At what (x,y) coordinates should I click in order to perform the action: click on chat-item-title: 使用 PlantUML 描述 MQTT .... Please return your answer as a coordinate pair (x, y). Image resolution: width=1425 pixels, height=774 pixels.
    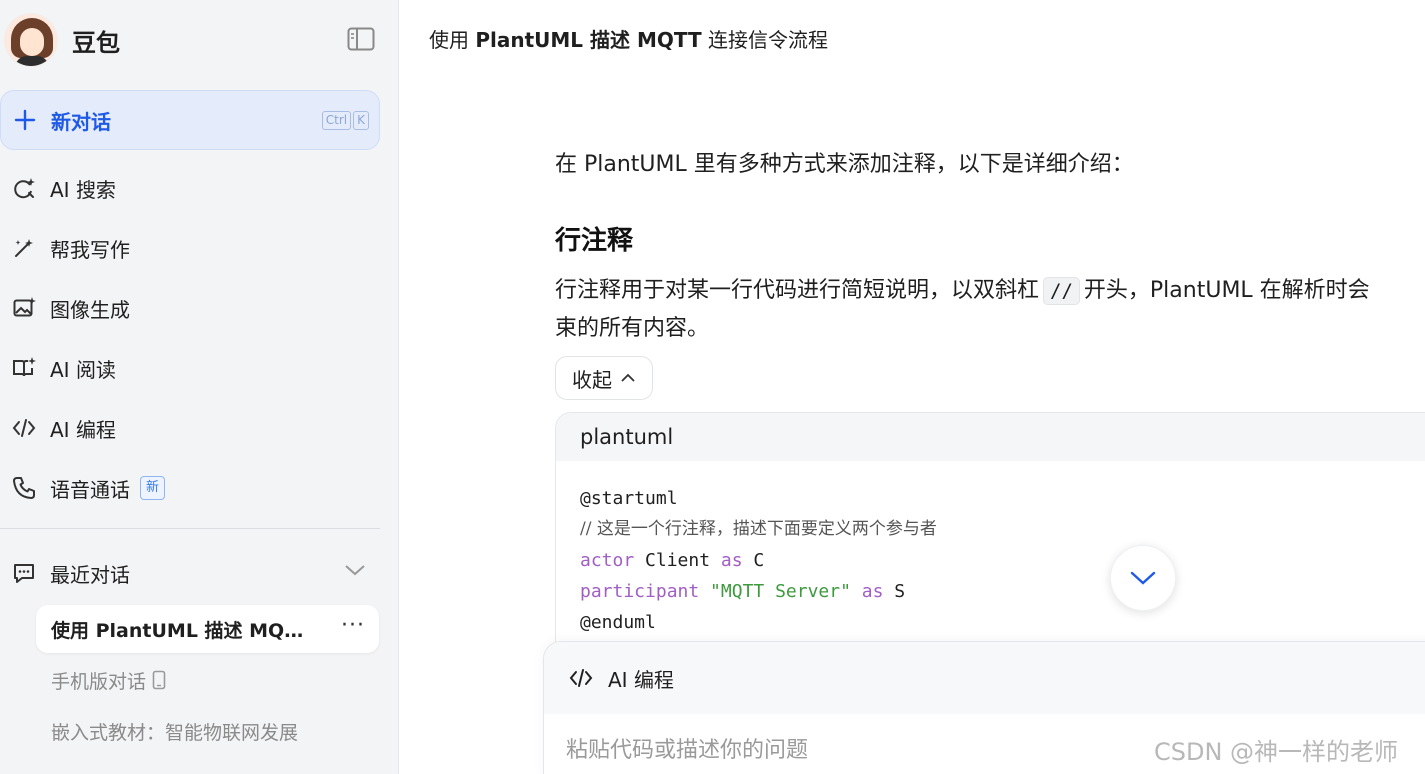
    Looking at the image, I should click on (182, 630).